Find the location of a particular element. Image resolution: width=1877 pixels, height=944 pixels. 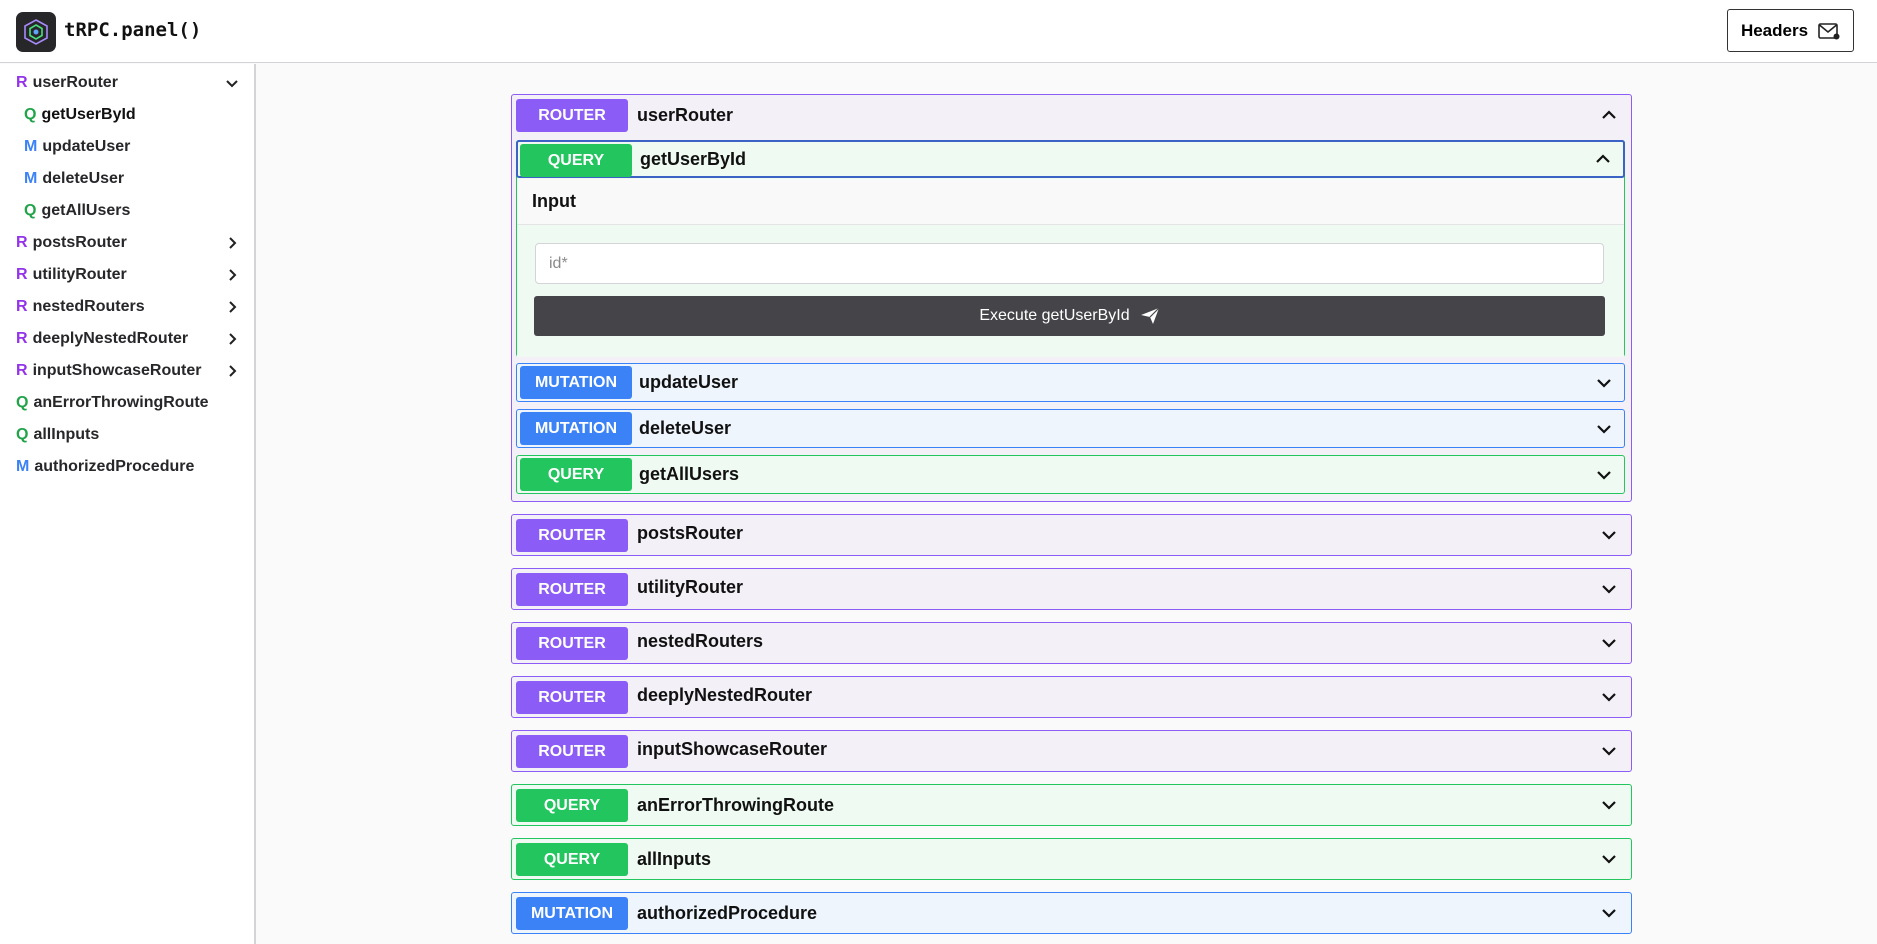

procedure-name: getAllUsers is located at coordinates (689, 474).